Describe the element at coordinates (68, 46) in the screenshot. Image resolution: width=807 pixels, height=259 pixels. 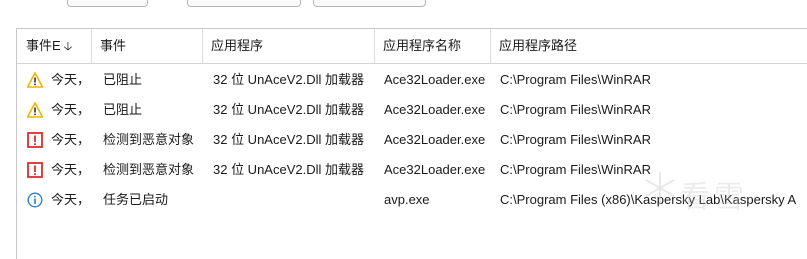
I see `sort-descending-icon: 🡣` at that location.